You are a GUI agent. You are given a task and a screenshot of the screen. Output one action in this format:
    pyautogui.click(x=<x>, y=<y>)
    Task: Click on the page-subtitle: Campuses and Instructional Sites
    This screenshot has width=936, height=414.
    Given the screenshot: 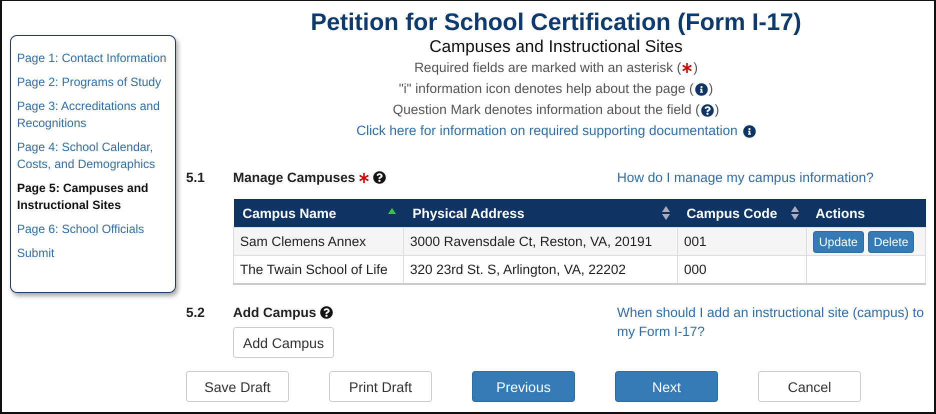 What is the action you would take?
    pyautogui.click(x=556, y=47)
    